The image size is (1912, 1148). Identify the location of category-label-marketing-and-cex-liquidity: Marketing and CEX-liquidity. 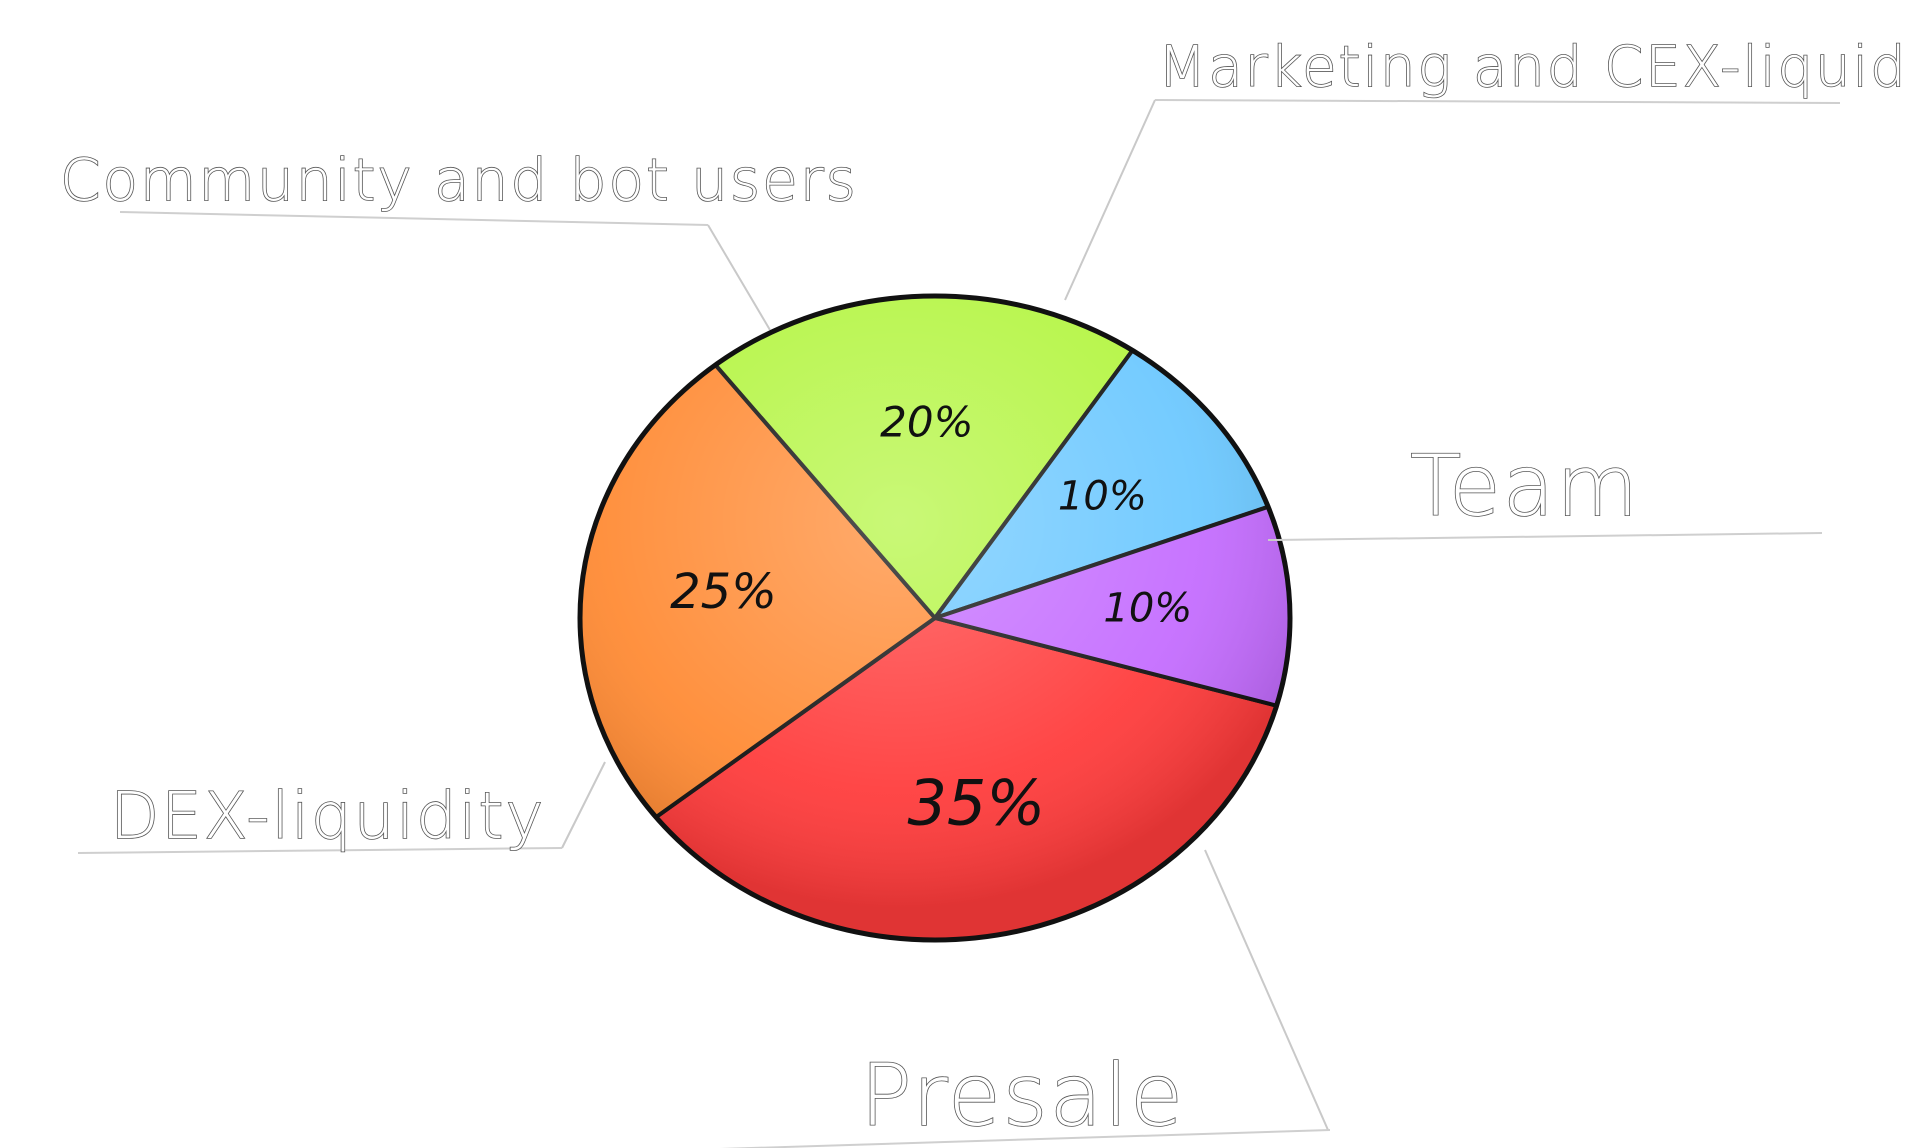
(1535, 67).